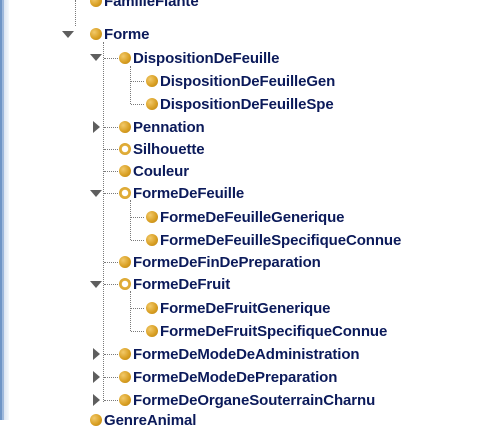 This screenshot has width=481, height=431. Describe the element at coordinates (169, 149) in the screenshot. I see `node-label: Silhouette` at that location.